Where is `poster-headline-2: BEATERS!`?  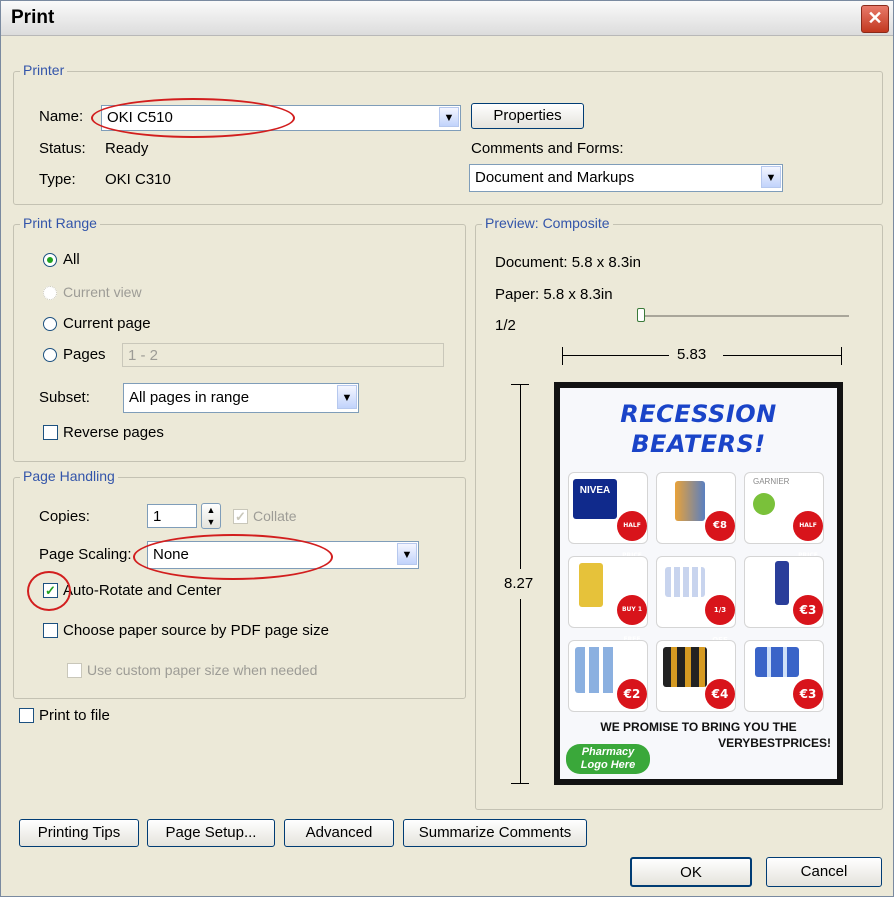
poster-headline-2: BEATERS! is located at coordinates (698, 444).